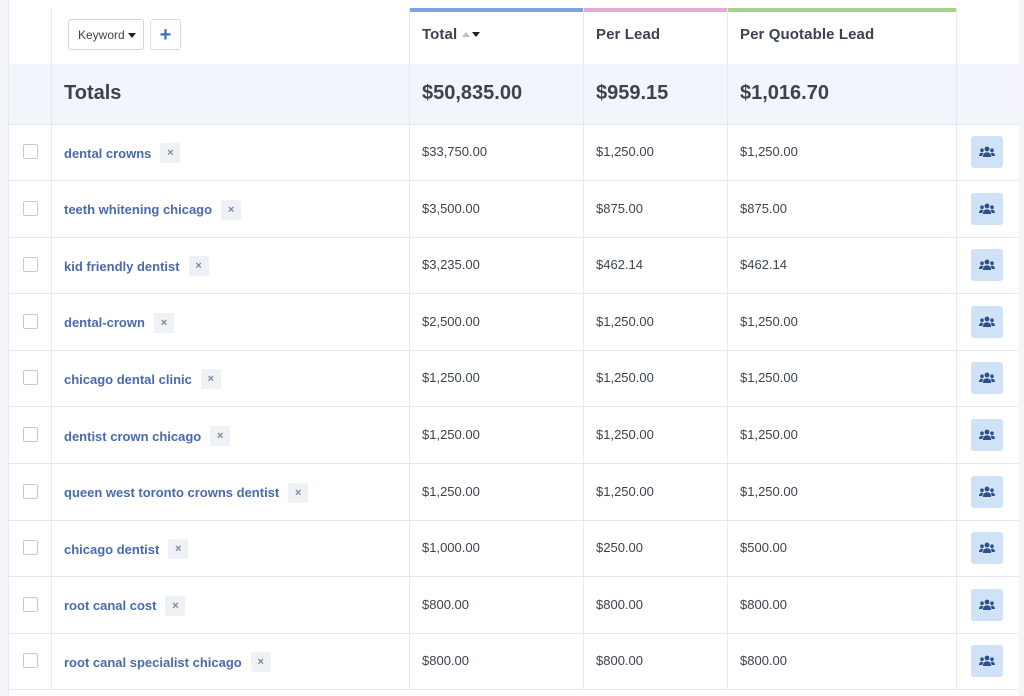 The image size is (1024, 696). What do you see at coordinates (472, 93) in the screenshot?
I see `totals-total-value: $50,835.00` at bounding box center [472, 93].